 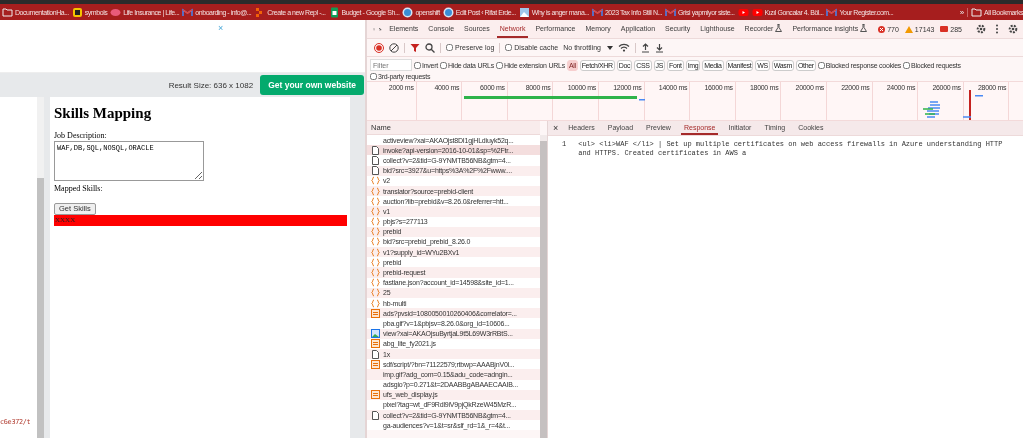 What do you see at coordinates (624, 47) in the screenshot?
I see `wifi-icon` at bounding box center [624, 47].